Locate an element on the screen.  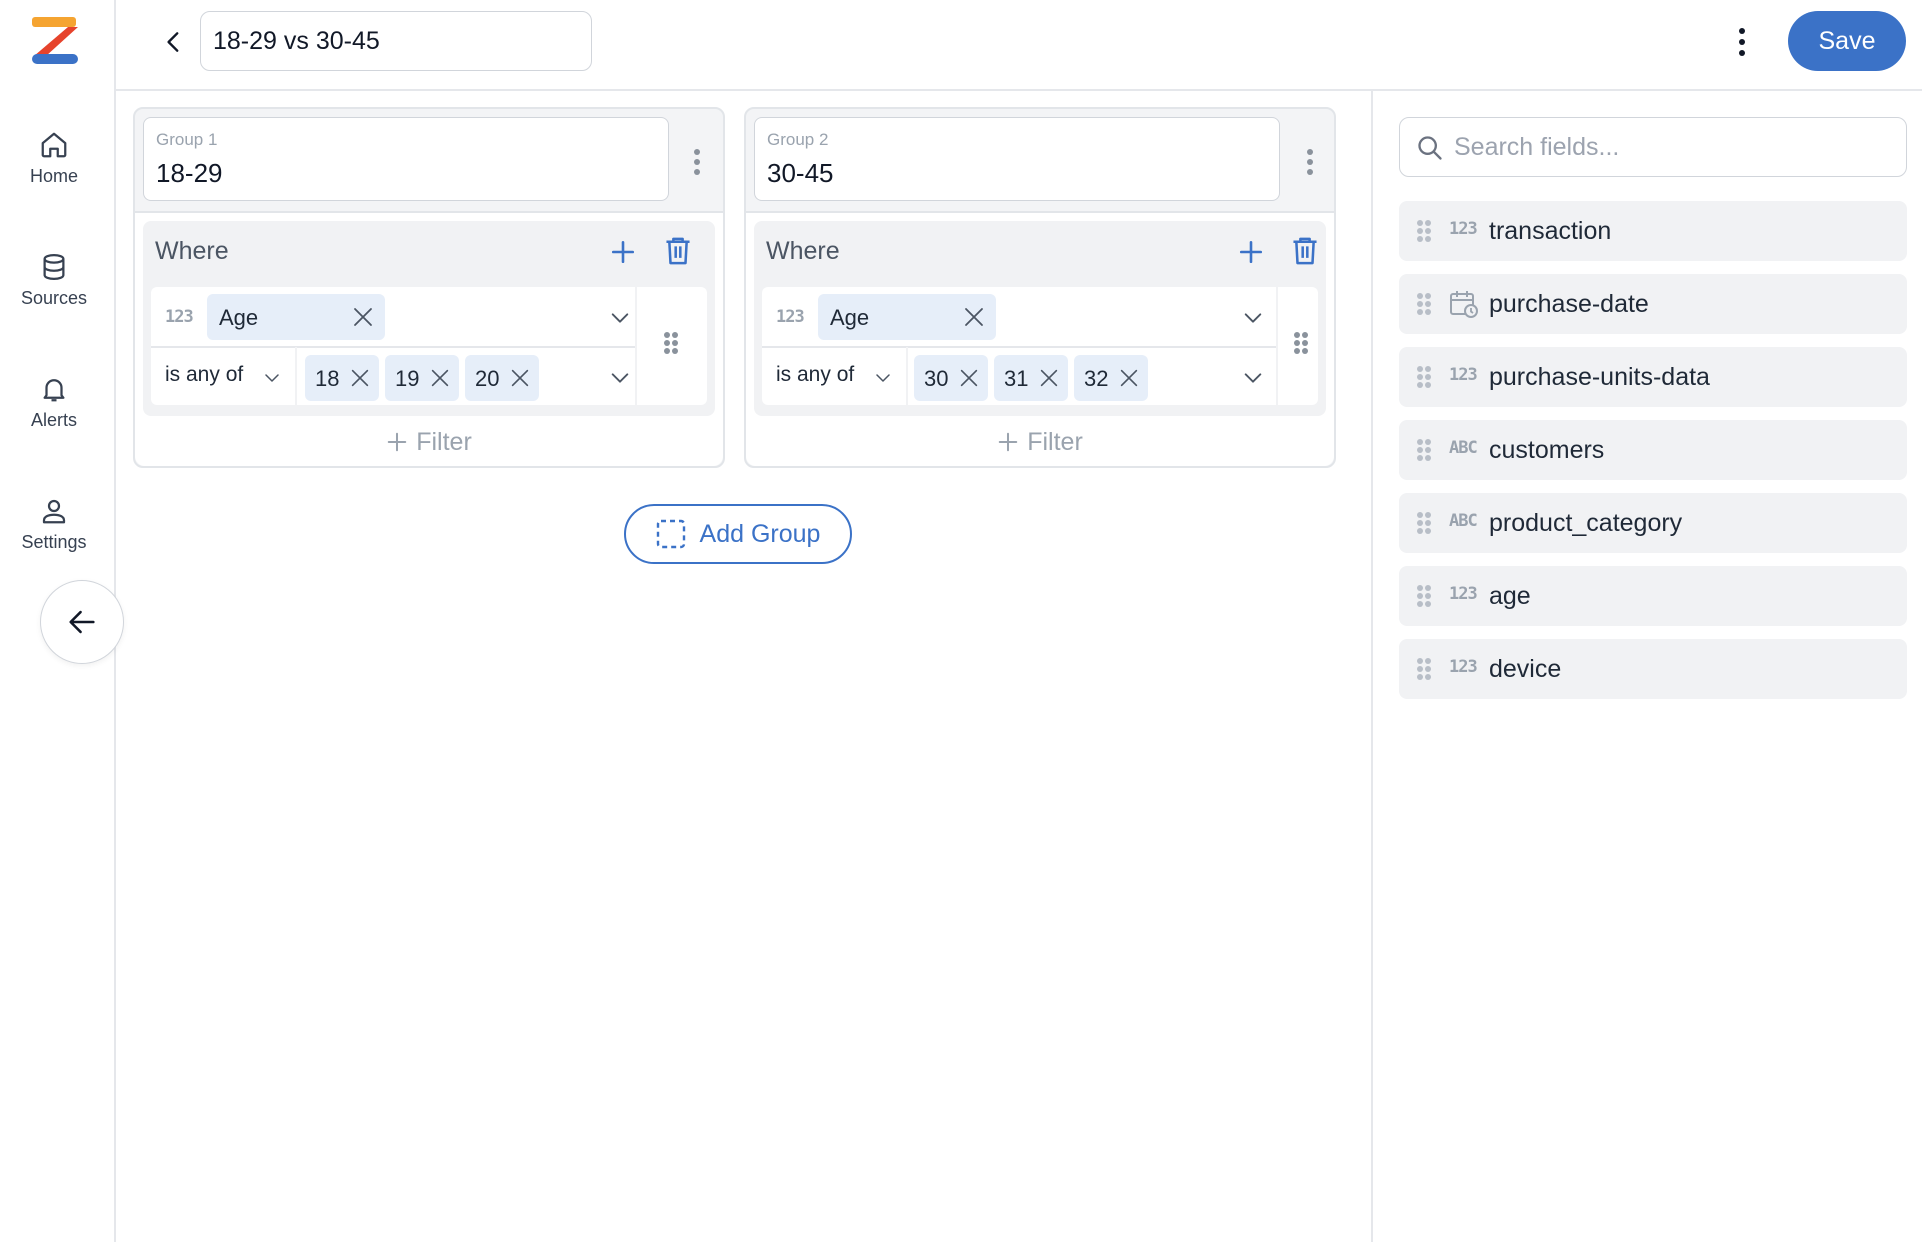
value-chip-label: 19 is located at coordinates (407, 378).